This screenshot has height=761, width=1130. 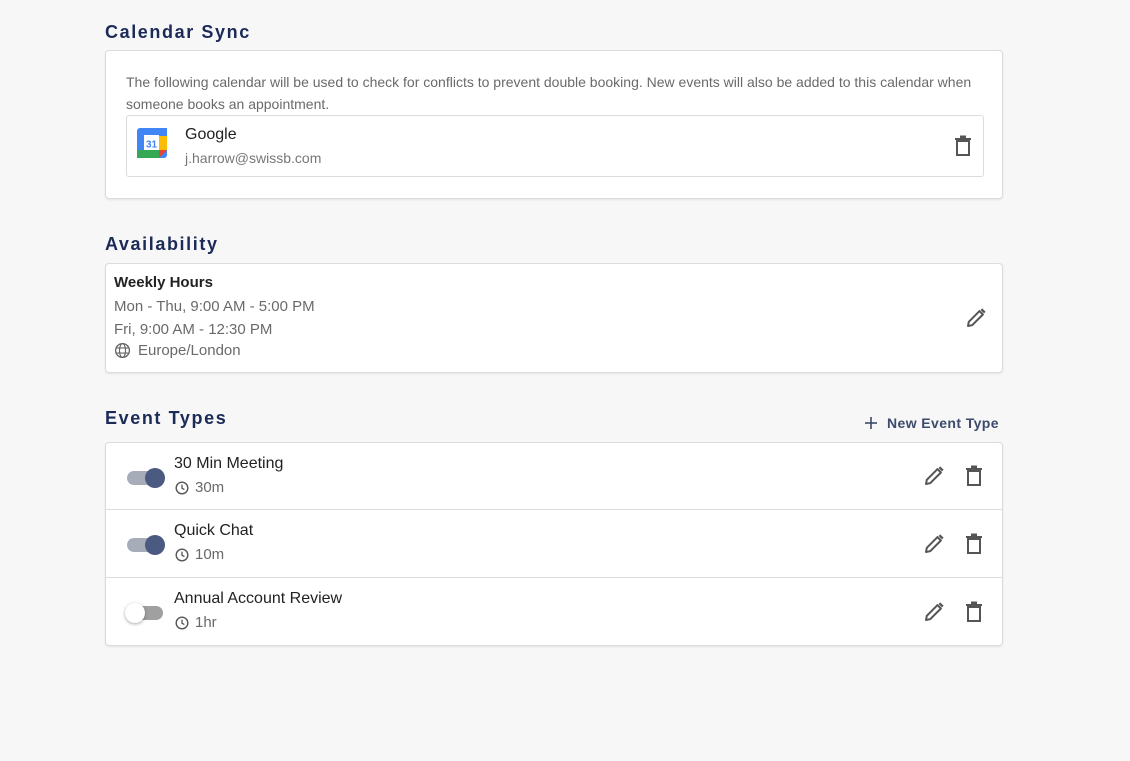 I want to click on timezone-label: Europe/London, so click(x=189, y=350).